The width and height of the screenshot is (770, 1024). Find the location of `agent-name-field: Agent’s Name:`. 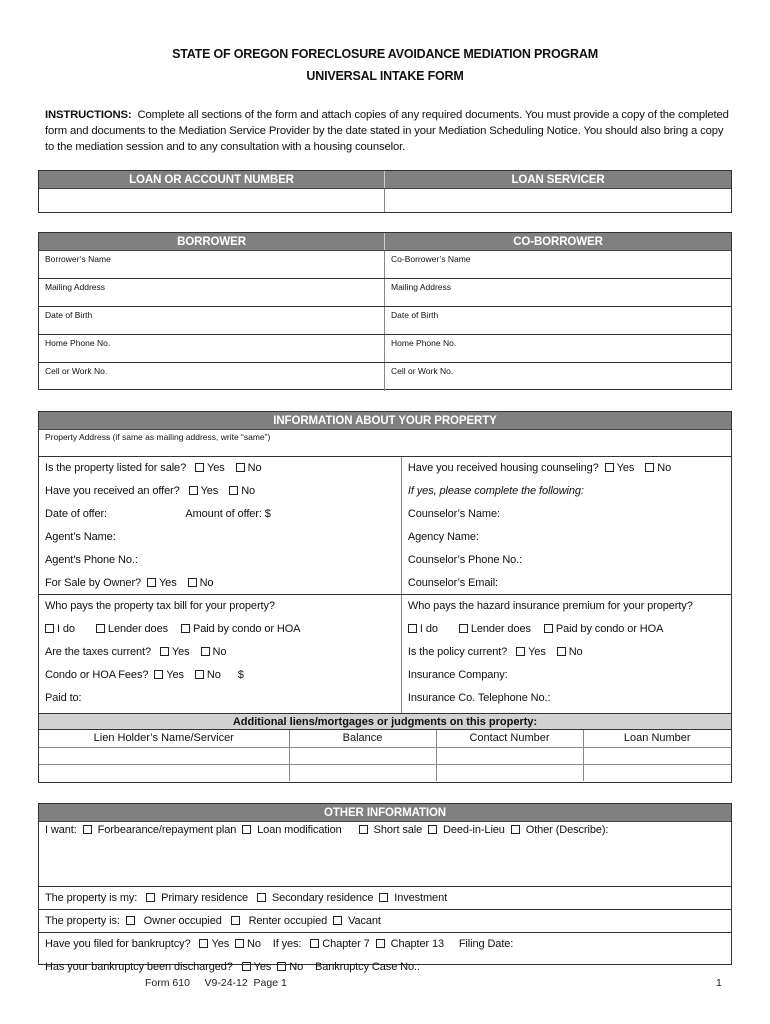

agent-name-field: Agent’s Name: is located at coordinates (223, 537).